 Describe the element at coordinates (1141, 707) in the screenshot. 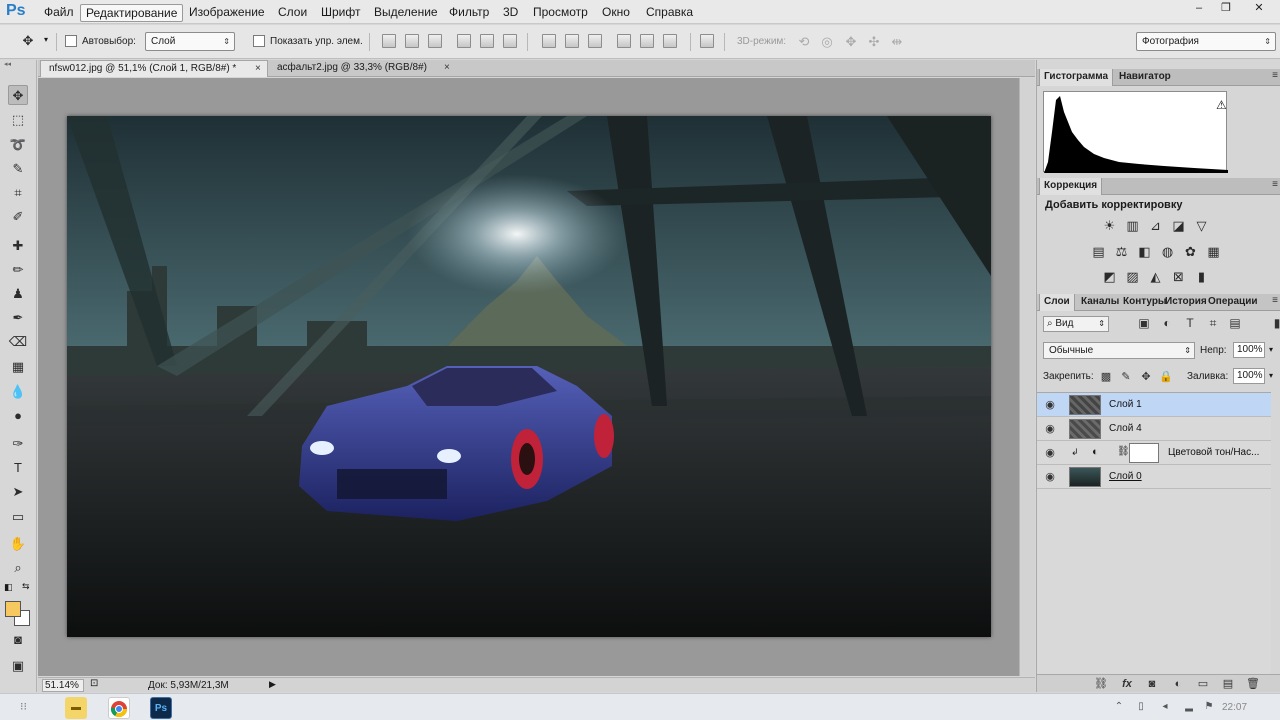

I see `tray-usb-icon: ▯` at that location.